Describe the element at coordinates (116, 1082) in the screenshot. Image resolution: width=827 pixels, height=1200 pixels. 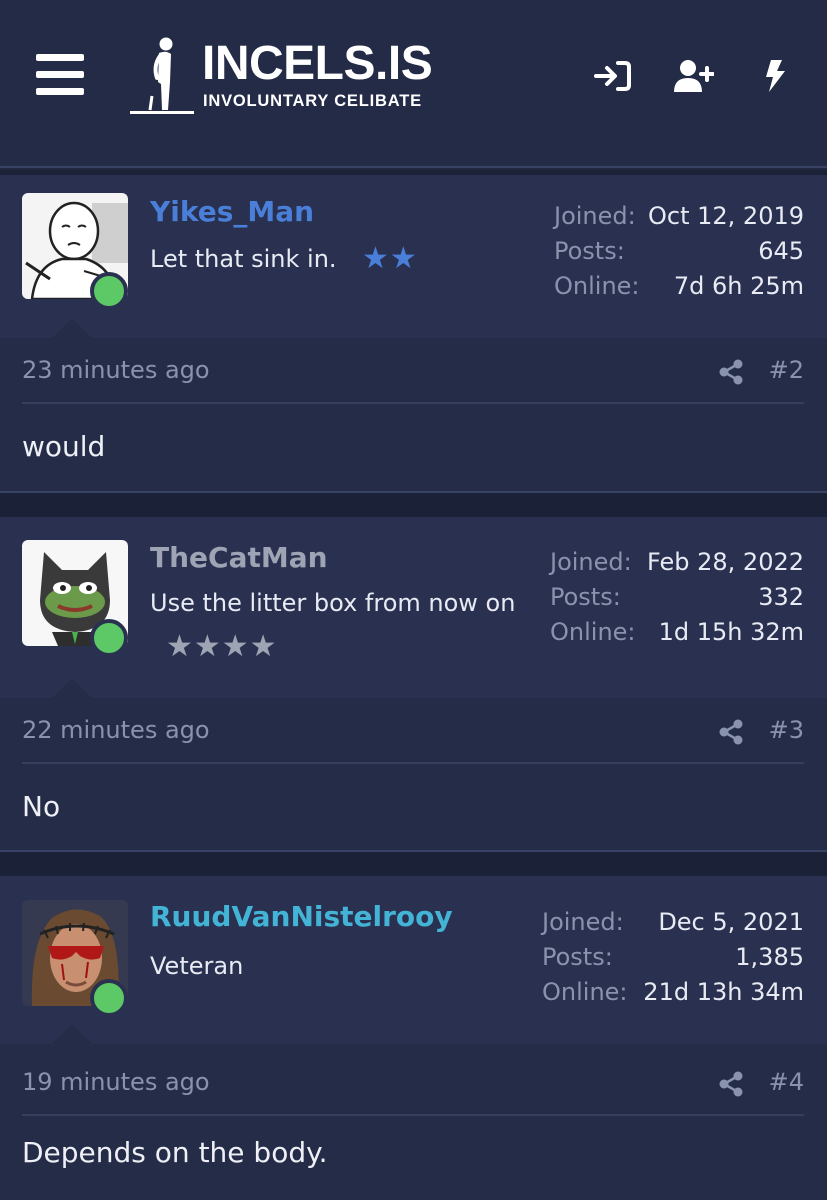
I see `post-timestamp: 19 minutes ago` at that location.